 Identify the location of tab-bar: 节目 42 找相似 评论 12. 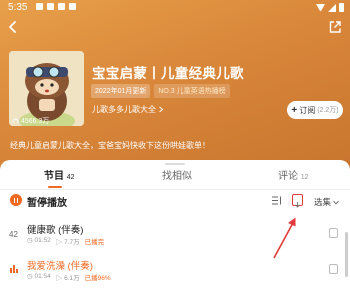
(175, 177).